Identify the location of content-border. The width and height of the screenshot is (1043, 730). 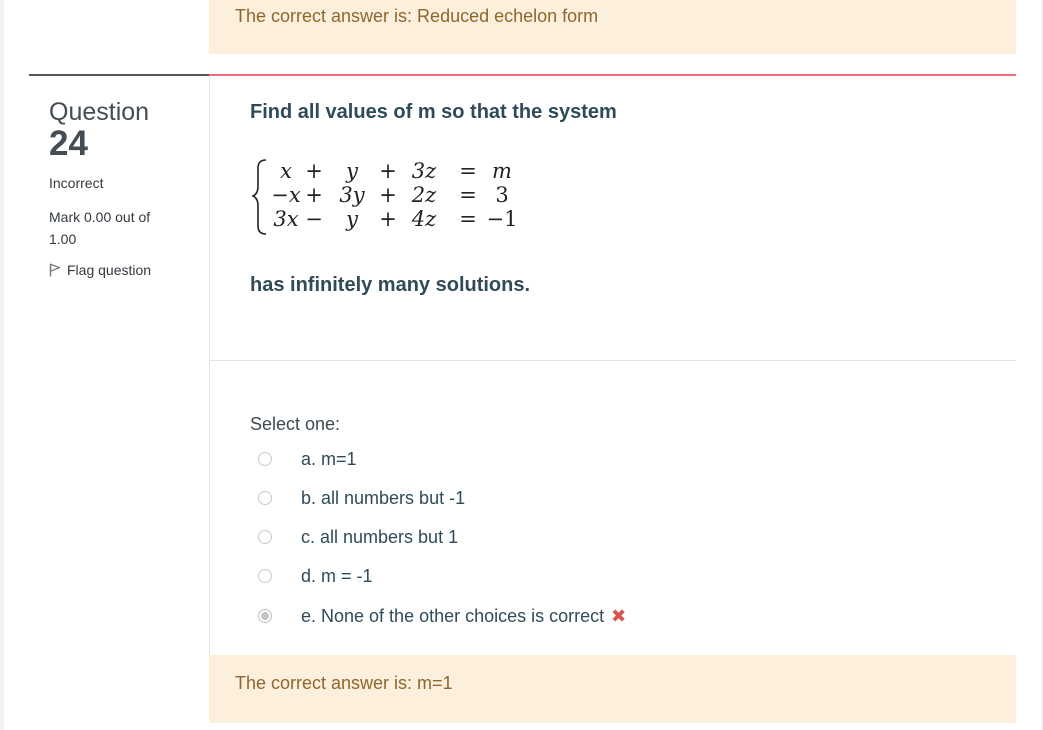
(209, 365).